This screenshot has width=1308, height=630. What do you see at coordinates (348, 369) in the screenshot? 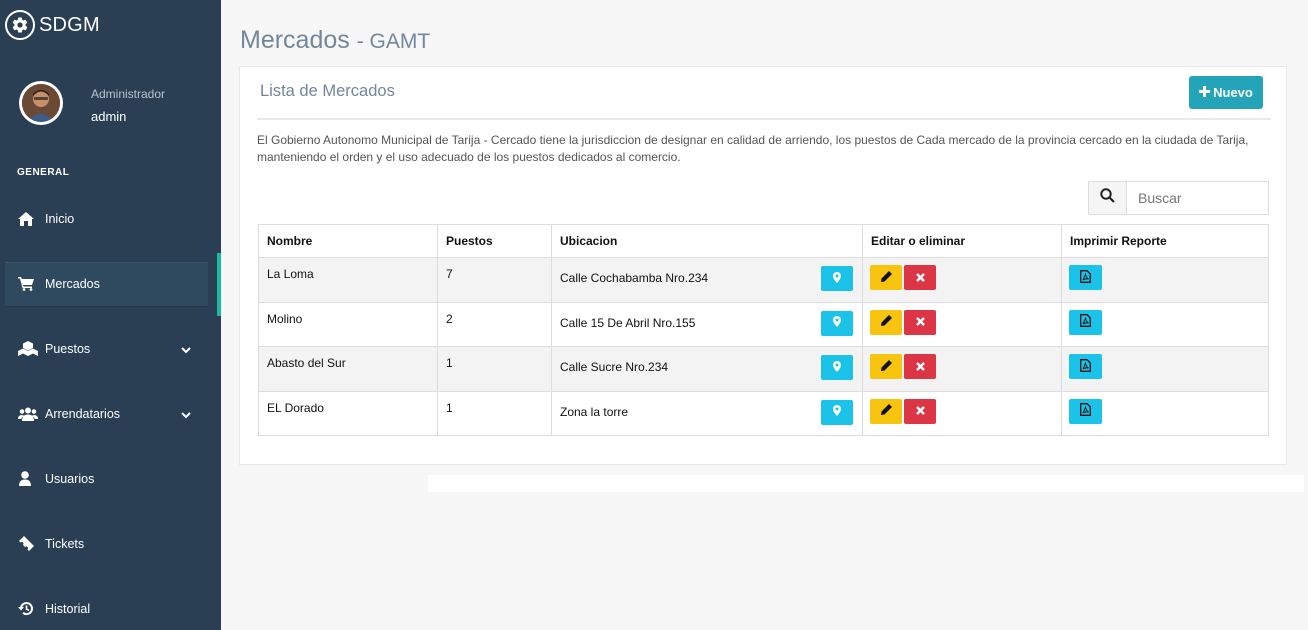
I see `cell-nombre: Abasto del Sur` at bounding box center [348, 369].